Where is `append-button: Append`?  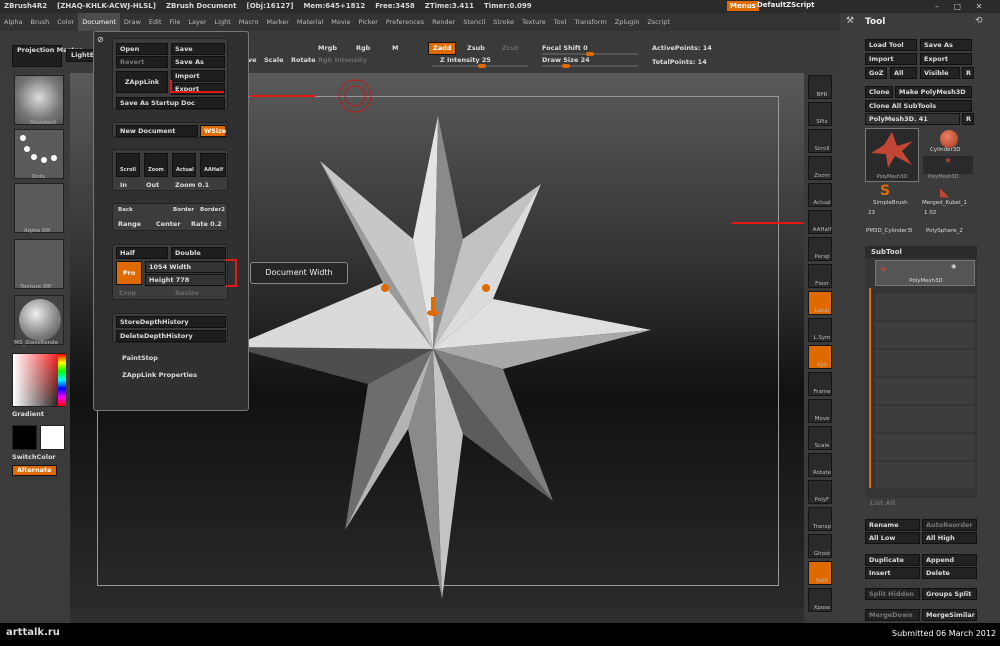
append-button: Append is located at coordinates (949, 560).